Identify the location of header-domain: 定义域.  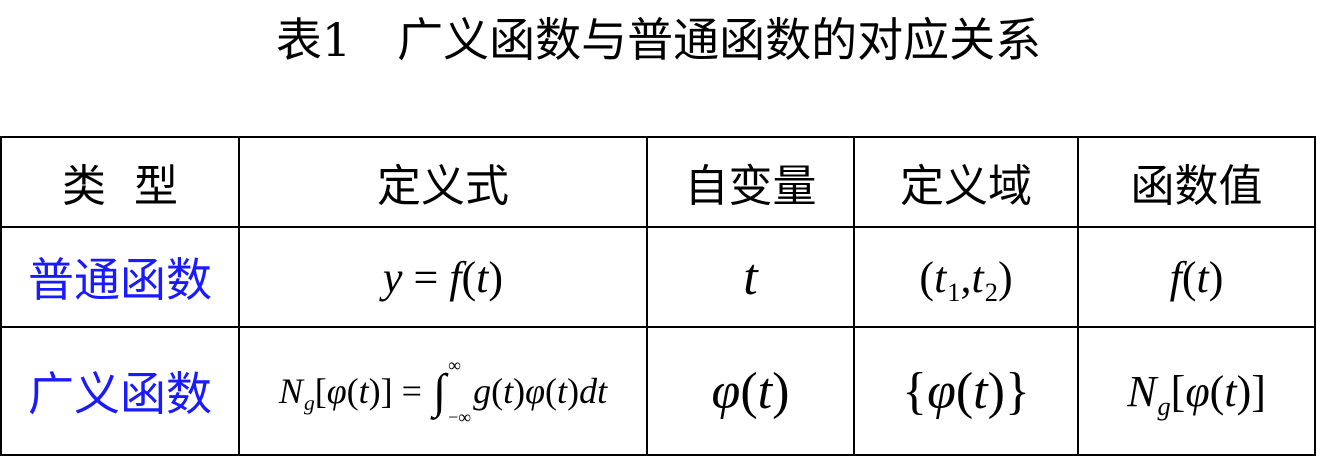
(966, 182).